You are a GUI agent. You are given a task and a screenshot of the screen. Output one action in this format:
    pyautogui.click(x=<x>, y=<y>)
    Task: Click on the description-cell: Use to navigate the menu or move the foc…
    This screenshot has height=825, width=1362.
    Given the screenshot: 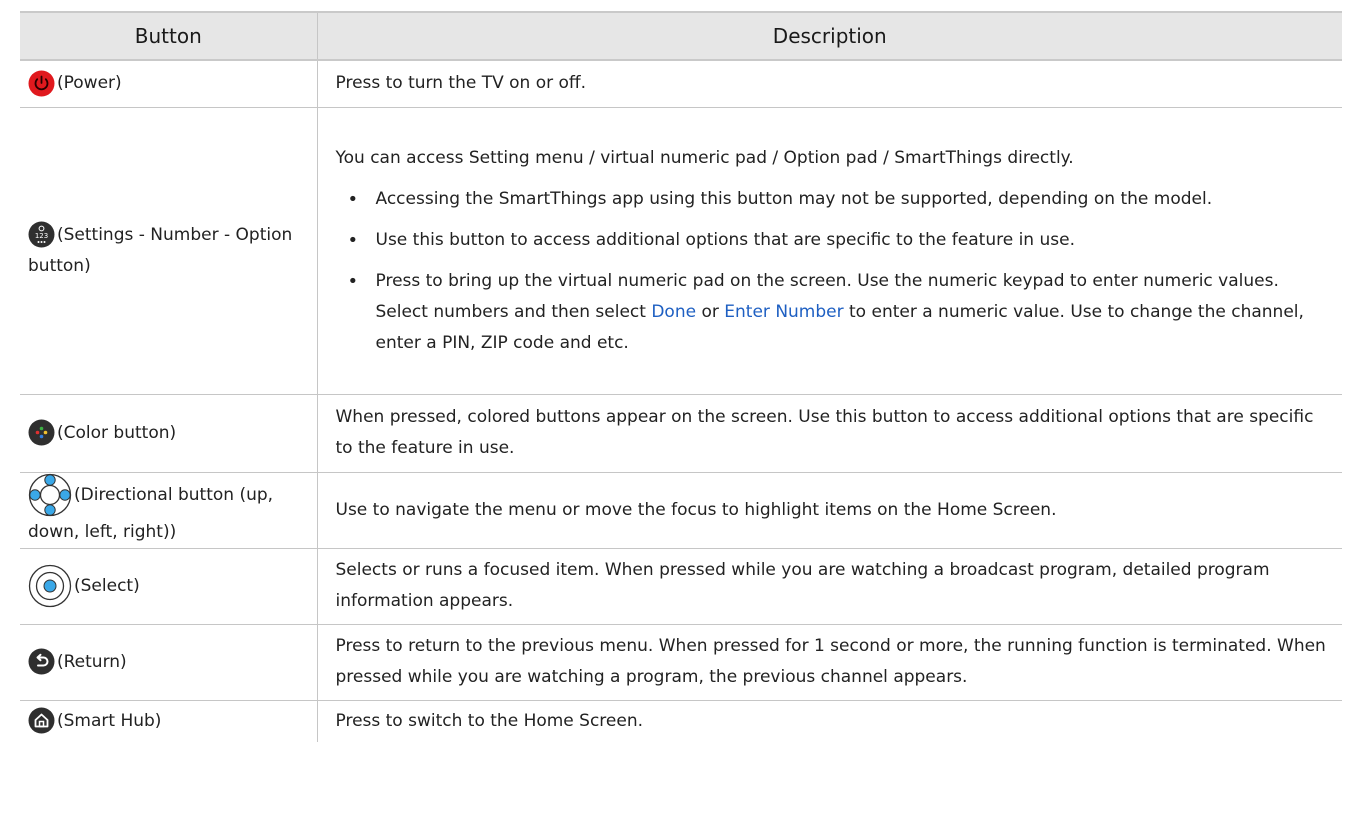 What is the action you would take?
    pyautogui.click(x=829, y=510)
    